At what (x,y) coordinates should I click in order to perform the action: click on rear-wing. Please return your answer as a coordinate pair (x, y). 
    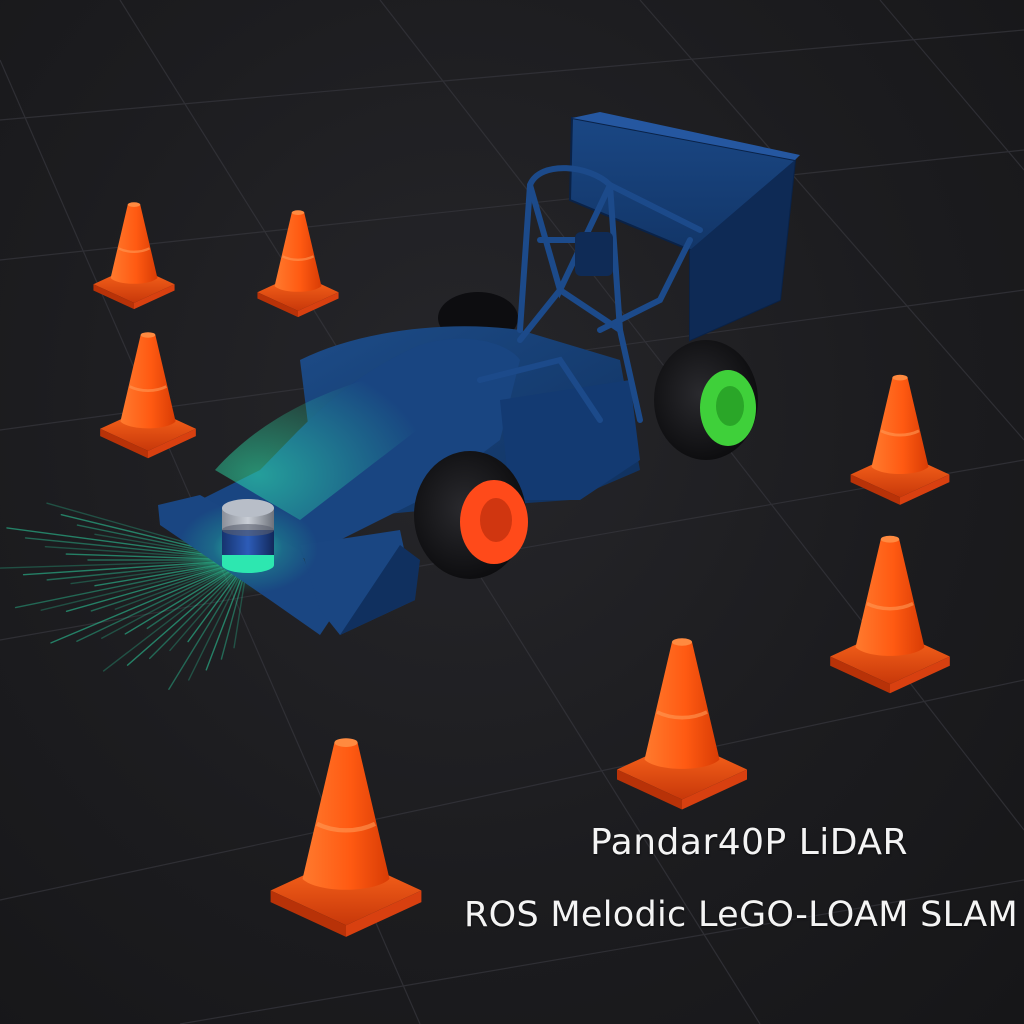
    Looking at the image, I should click on (684, 227).